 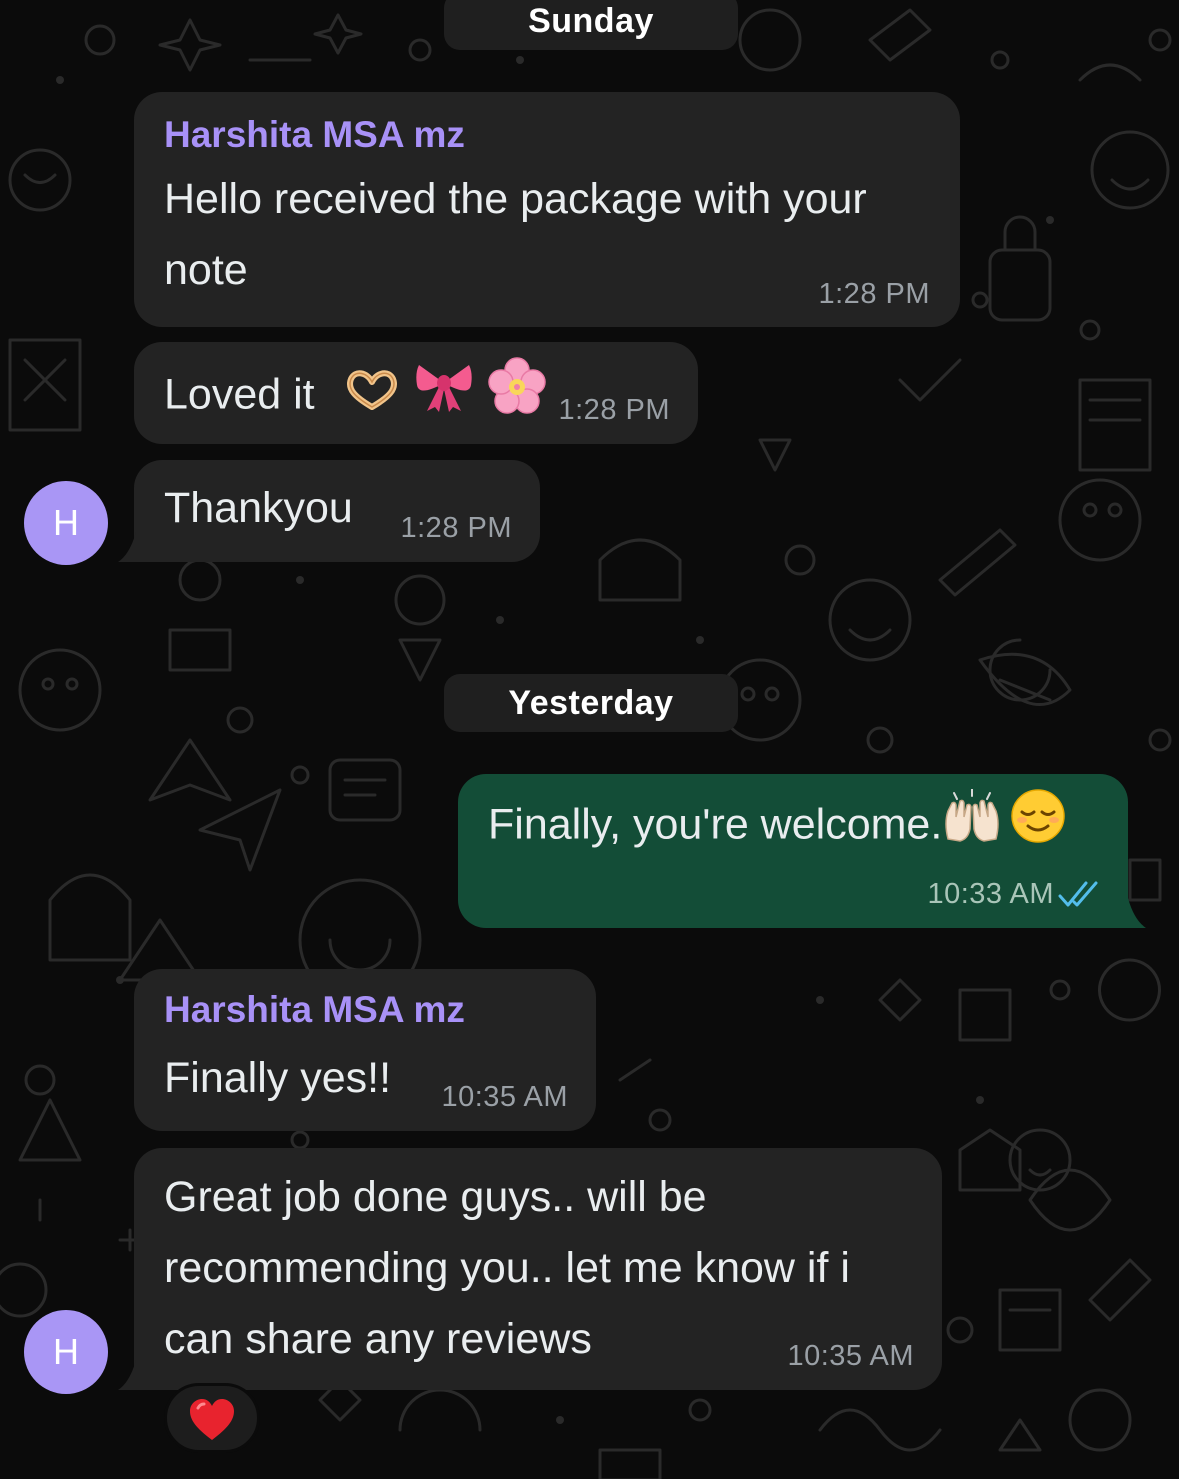 What do you see at coordinates (435, 1197) in the screenshot?
I see `message-text-line: Great job done guys.. will be` at bounding box center [435, 1197].